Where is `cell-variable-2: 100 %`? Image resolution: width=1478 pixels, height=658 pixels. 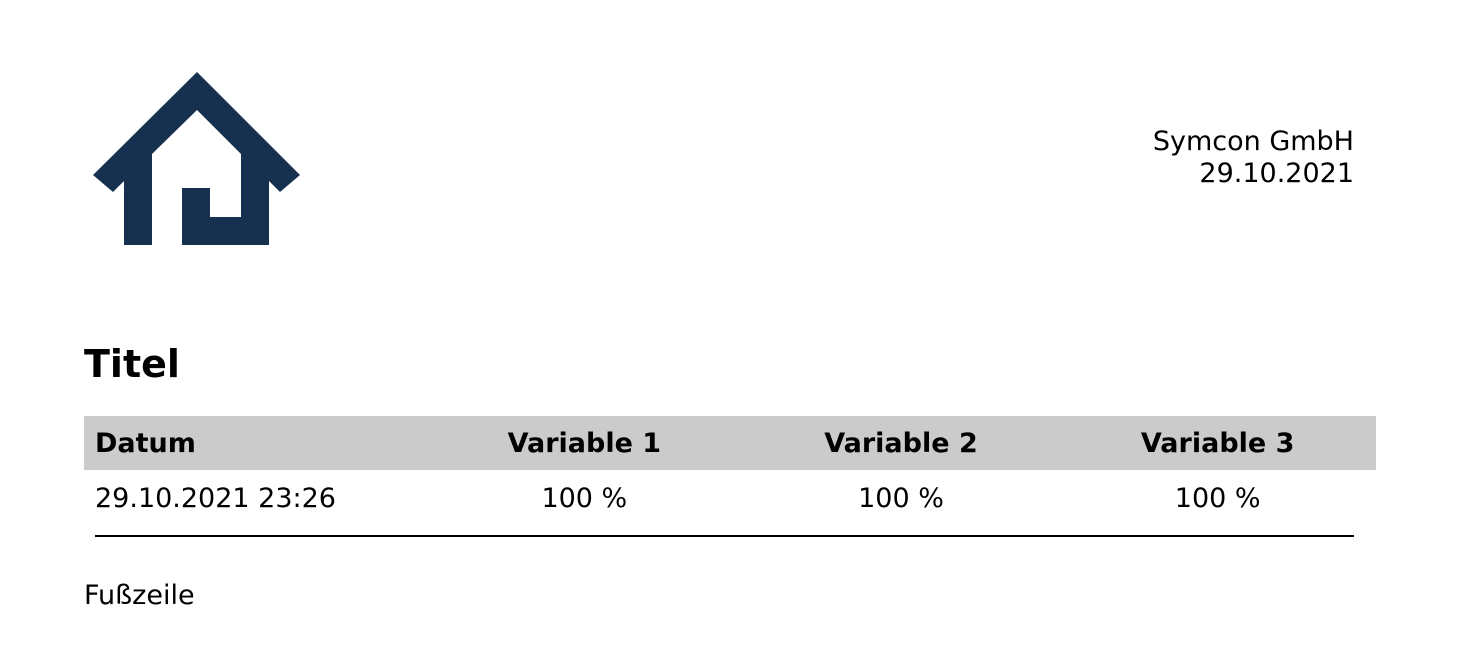 cell-variable-2: 100 % is located at coordinates (901, 498).